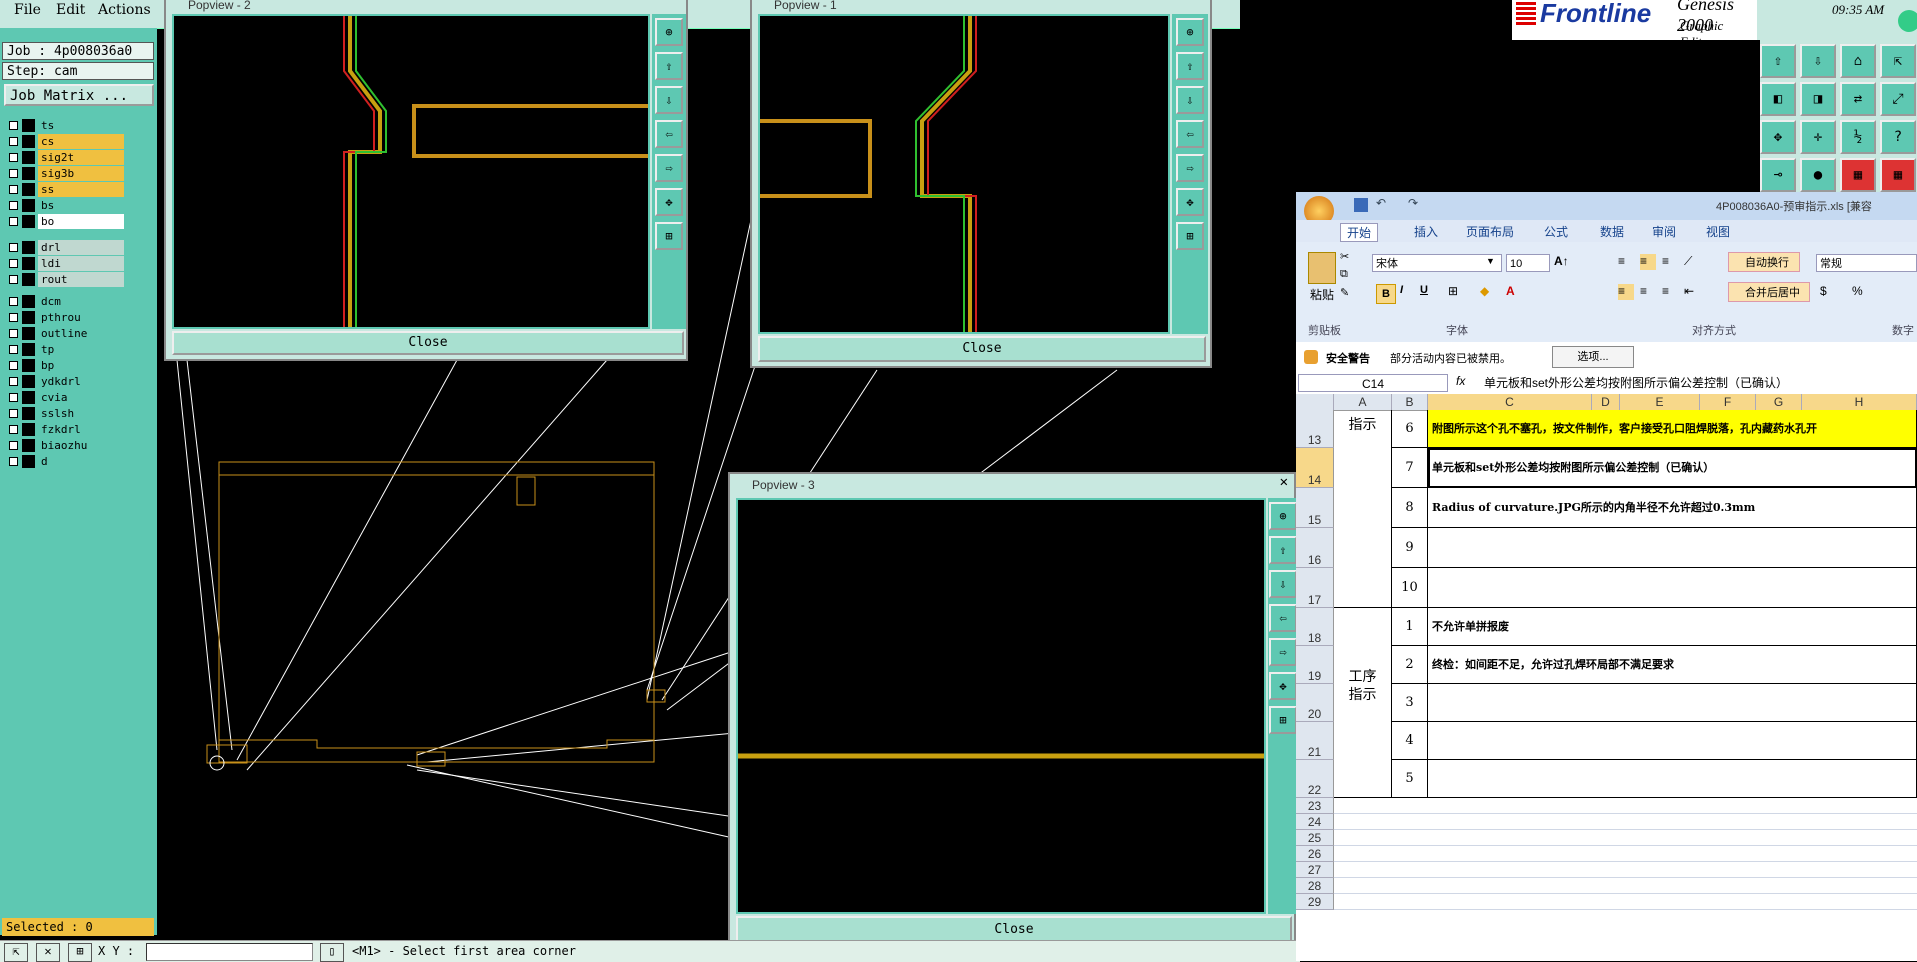 The height and width of the screenshot is (962, 1917). Describe the element at coordinates (81, 413) in the screenshot. I see `layer-name: sslsh` at that location.